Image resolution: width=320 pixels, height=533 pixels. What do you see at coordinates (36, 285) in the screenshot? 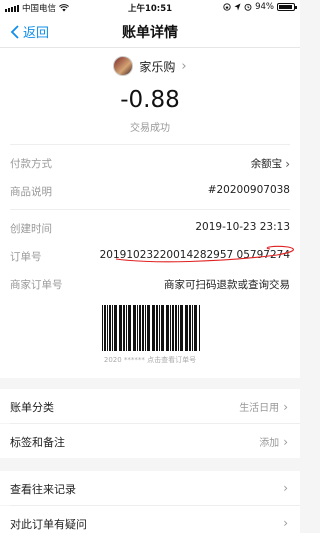
I see `merchant-order-label: 商家订单号` at bounding box center [36, 285].